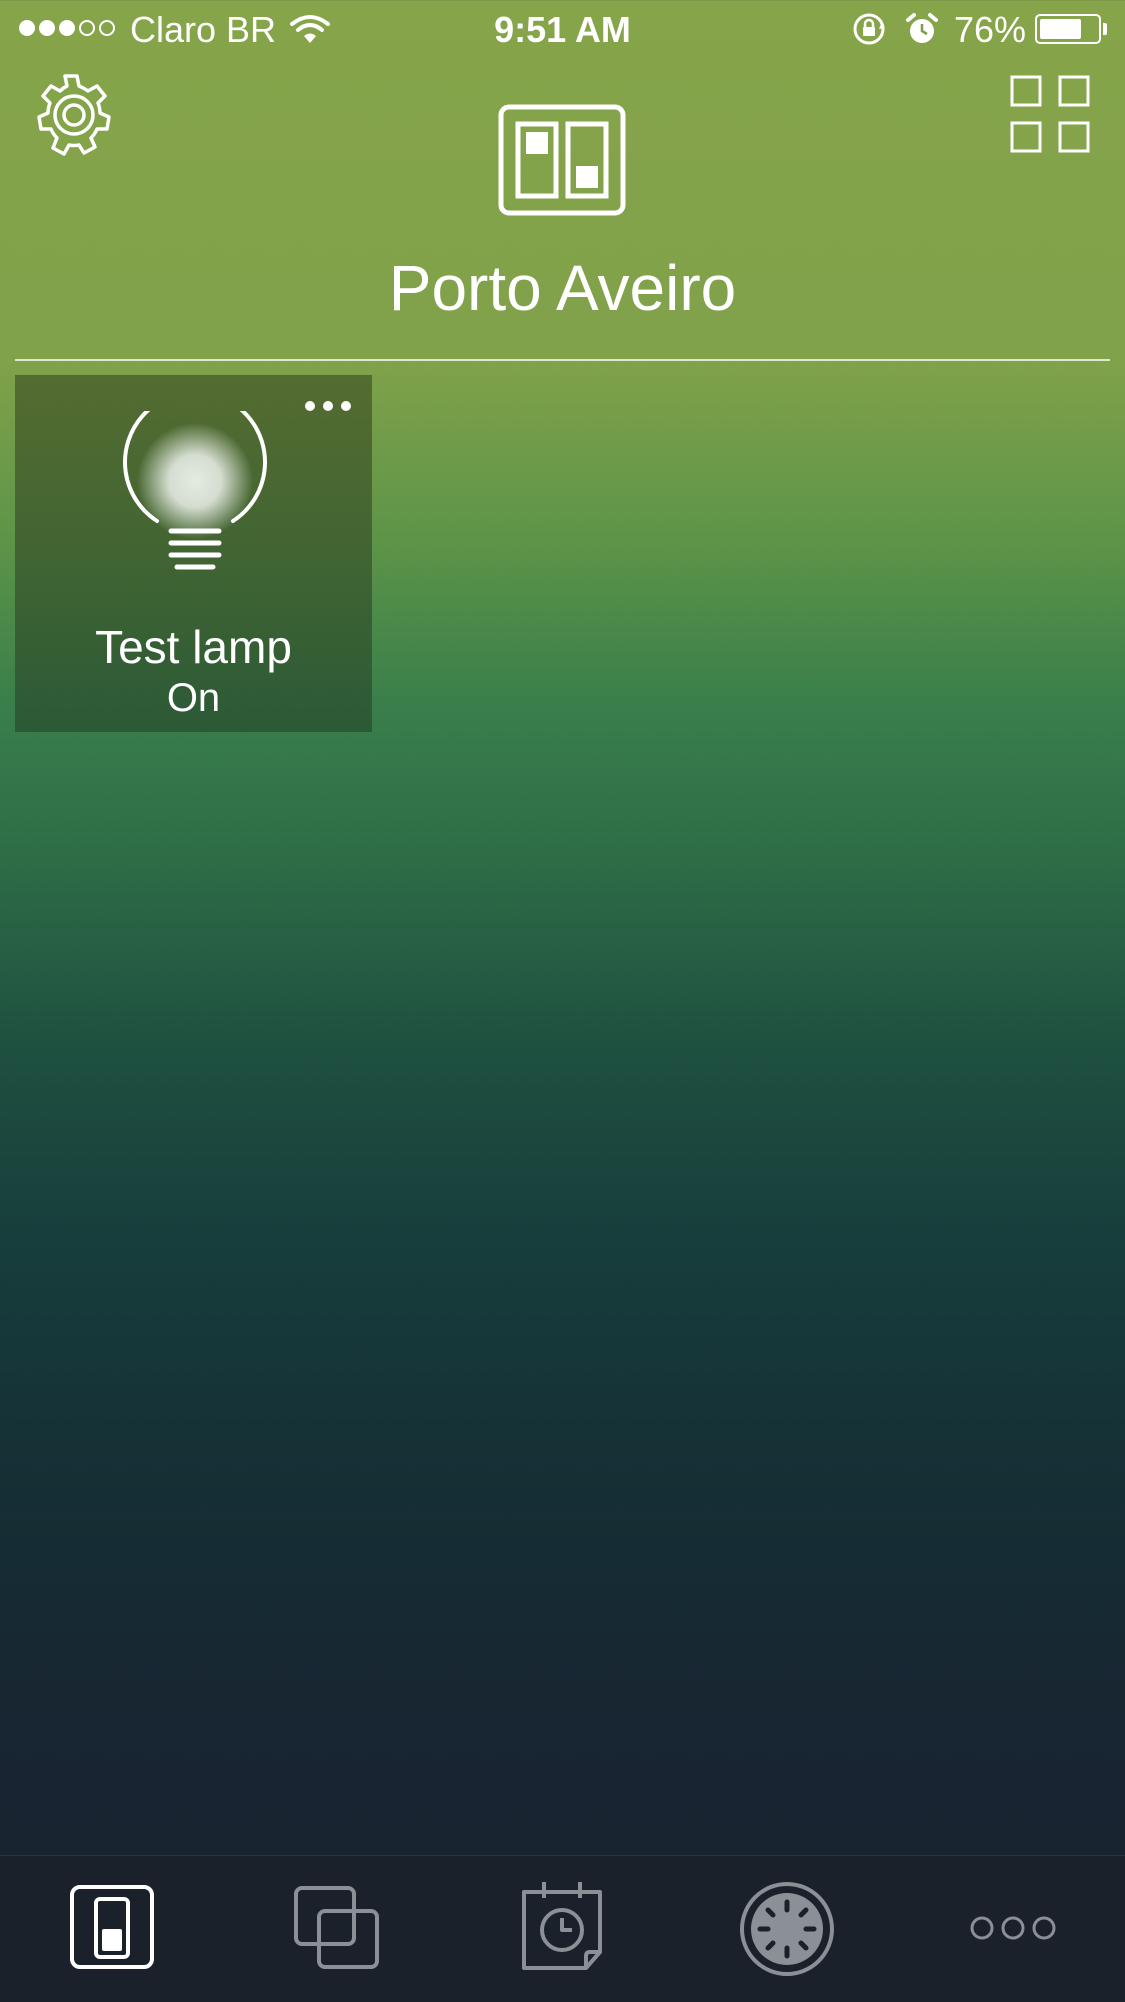  Describe the element at coordinates (922, 28) in the screenshot. I see `alarm-icon` at that location.